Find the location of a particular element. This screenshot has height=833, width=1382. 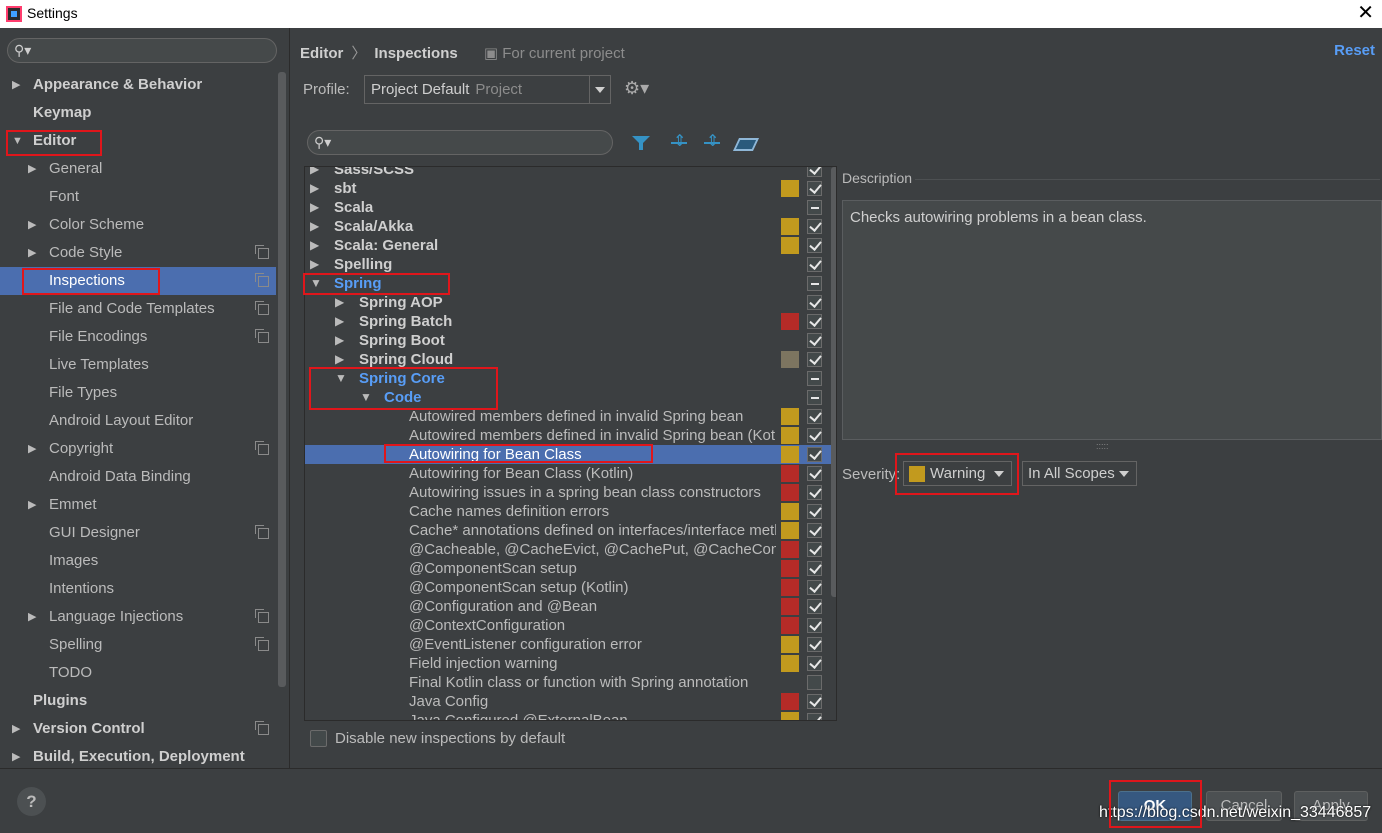

sidebar-item-file-types: File Types is located at coordinates (138, 393).